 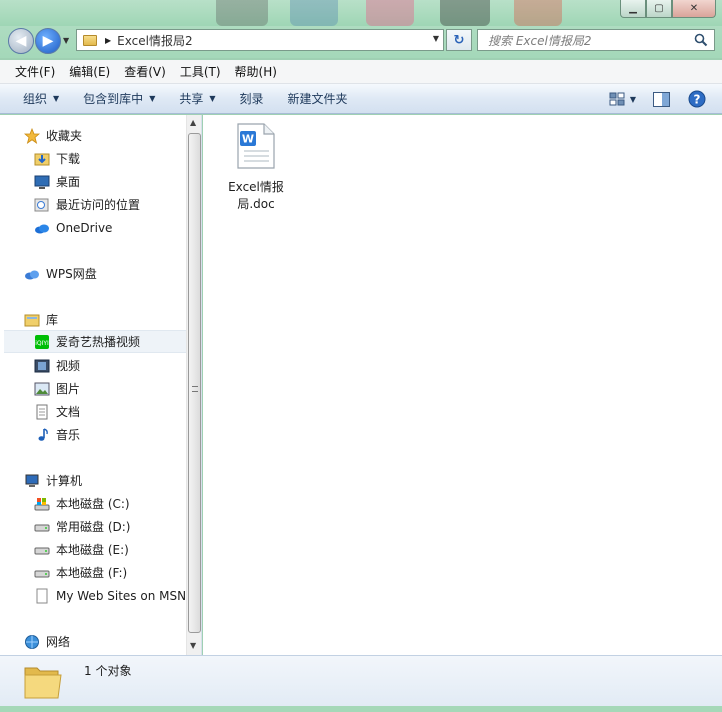 What do you see at coordinates (117, 503) in the screenshot?
I see `nav-drive-c: 本地磁盘 (C:)` at bounding box center [117, 503].